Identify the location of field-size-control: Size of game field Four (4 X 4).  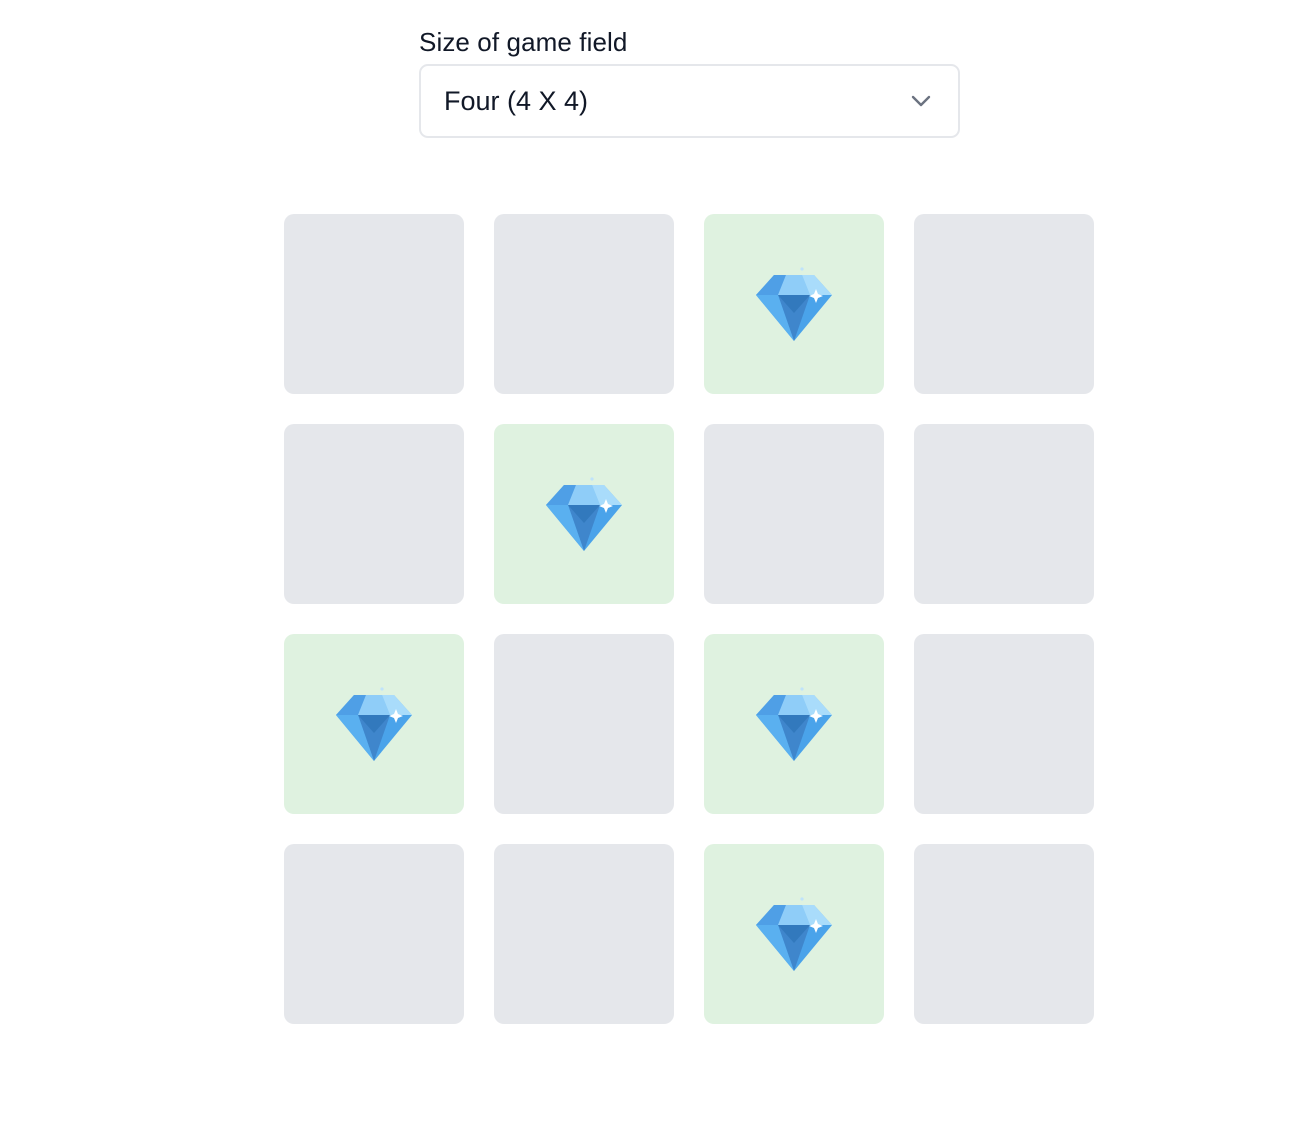
(689, 82).